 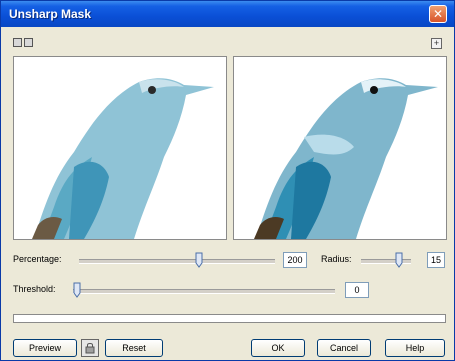 What do you see at coordinates (77, 290) in the screenshot?
I see `threshold-slider-thumb` at bounding box center [77, 290].